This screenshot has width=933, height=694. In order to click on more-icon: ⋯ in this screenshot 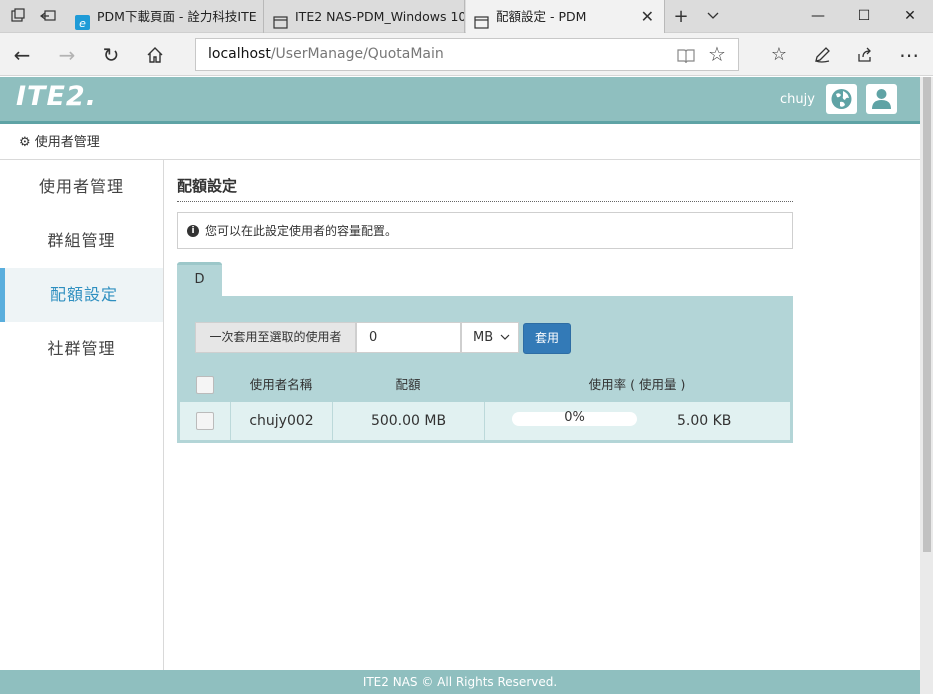, I will do `click(909, 55)`.